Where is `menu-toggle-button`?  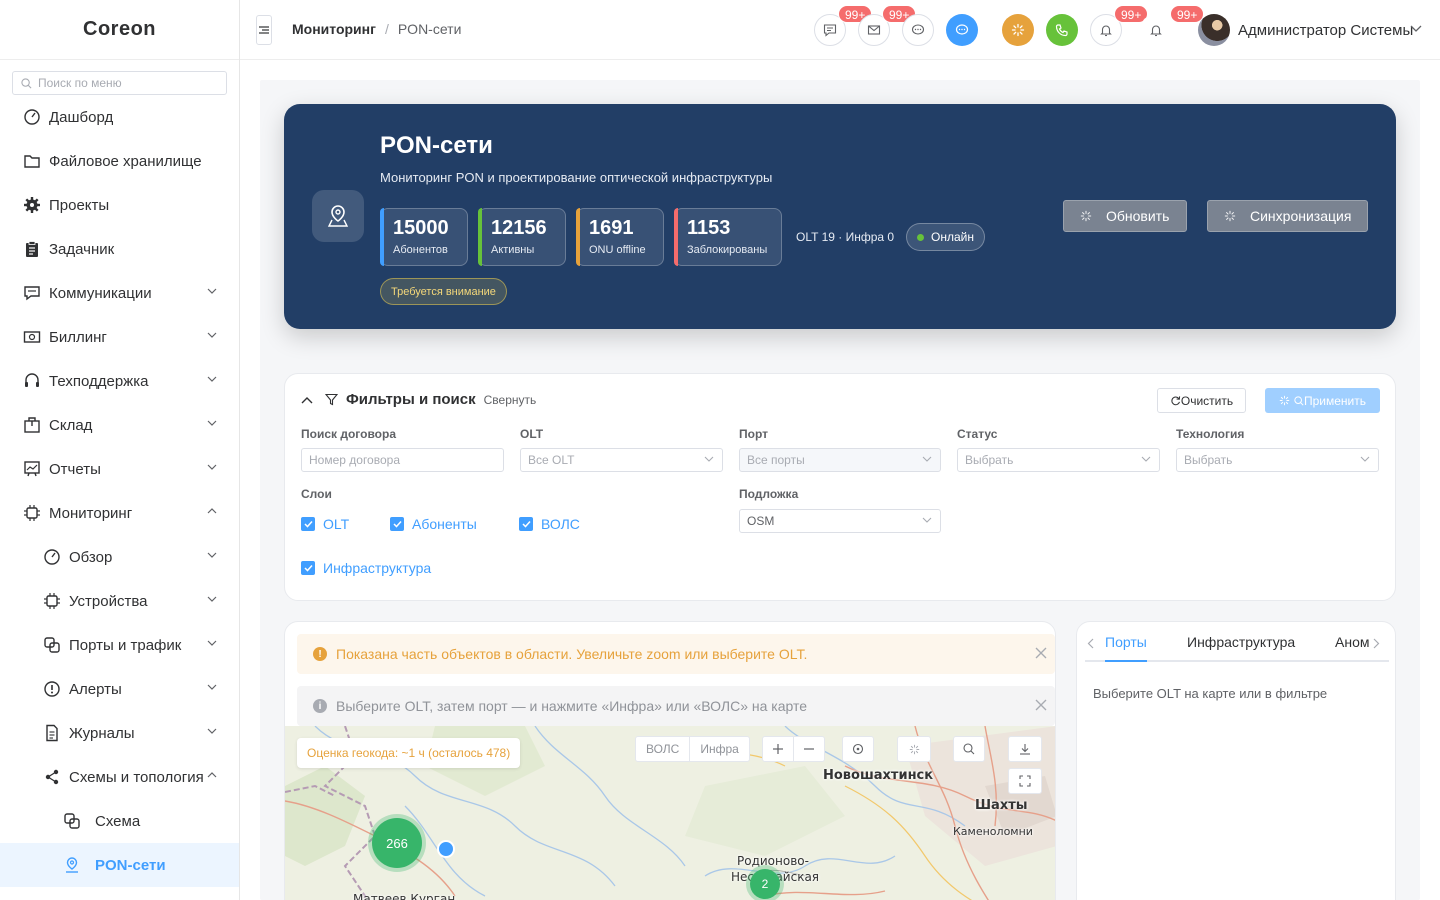
menu-toggle-button is located at coordinates (264, 30).